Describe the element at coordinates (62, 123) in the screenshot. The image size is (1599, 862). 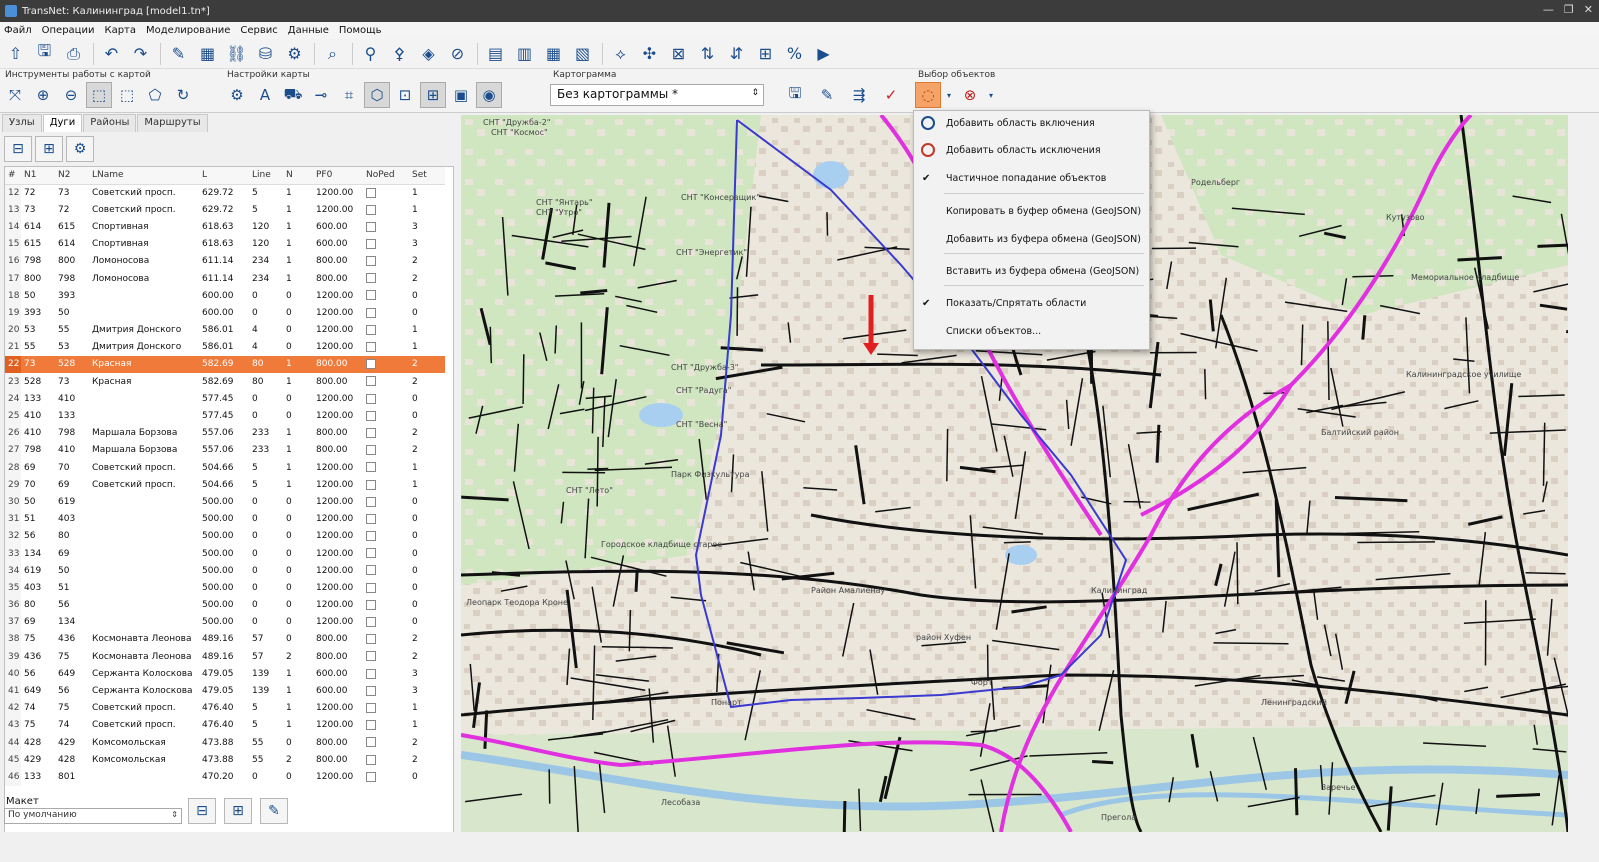
I see `tab-arcs: Дуги` at that location.